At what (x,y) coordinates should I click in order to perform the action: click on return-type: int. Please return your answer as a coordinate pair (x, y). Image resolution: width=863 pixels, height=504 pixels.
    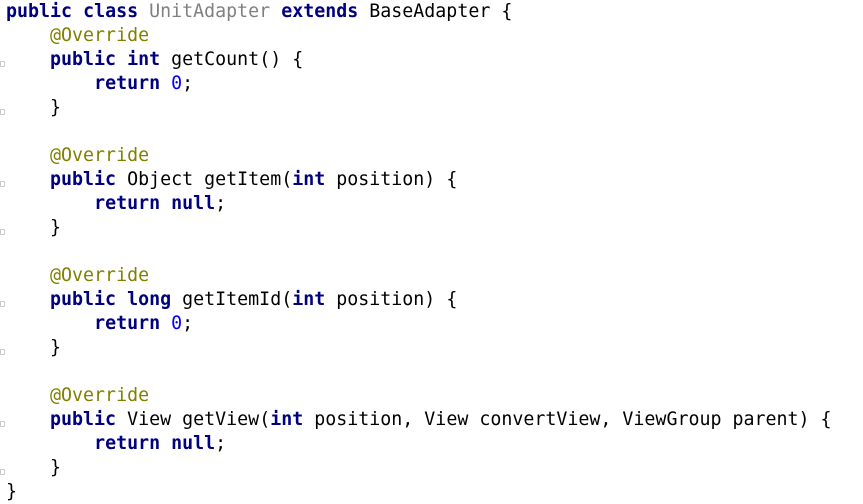
    Looking at the image, I should click on (144, 59).